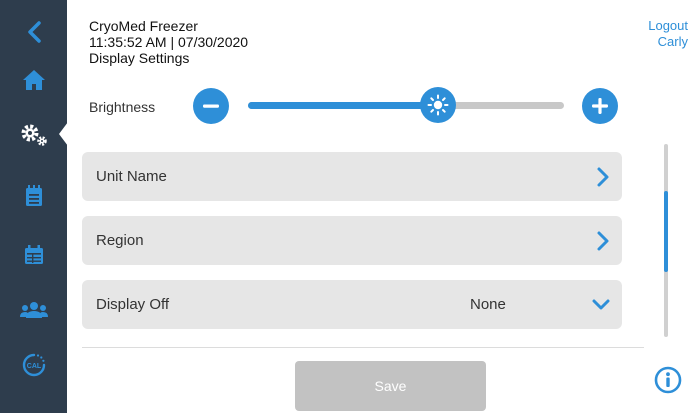 The image size is (693, 413). I want to click on datetime: 11:35:52 AM | 07/30/2020, so click(169, 42).